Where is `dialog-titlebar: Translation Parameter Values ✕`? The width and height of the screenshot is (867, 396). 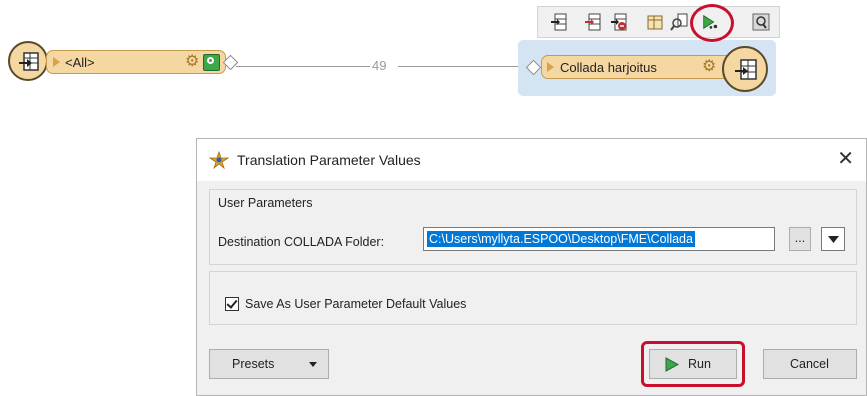
dialog-titlebar: Translation Parameter Values ✕ is located at coordinates (531, 160).